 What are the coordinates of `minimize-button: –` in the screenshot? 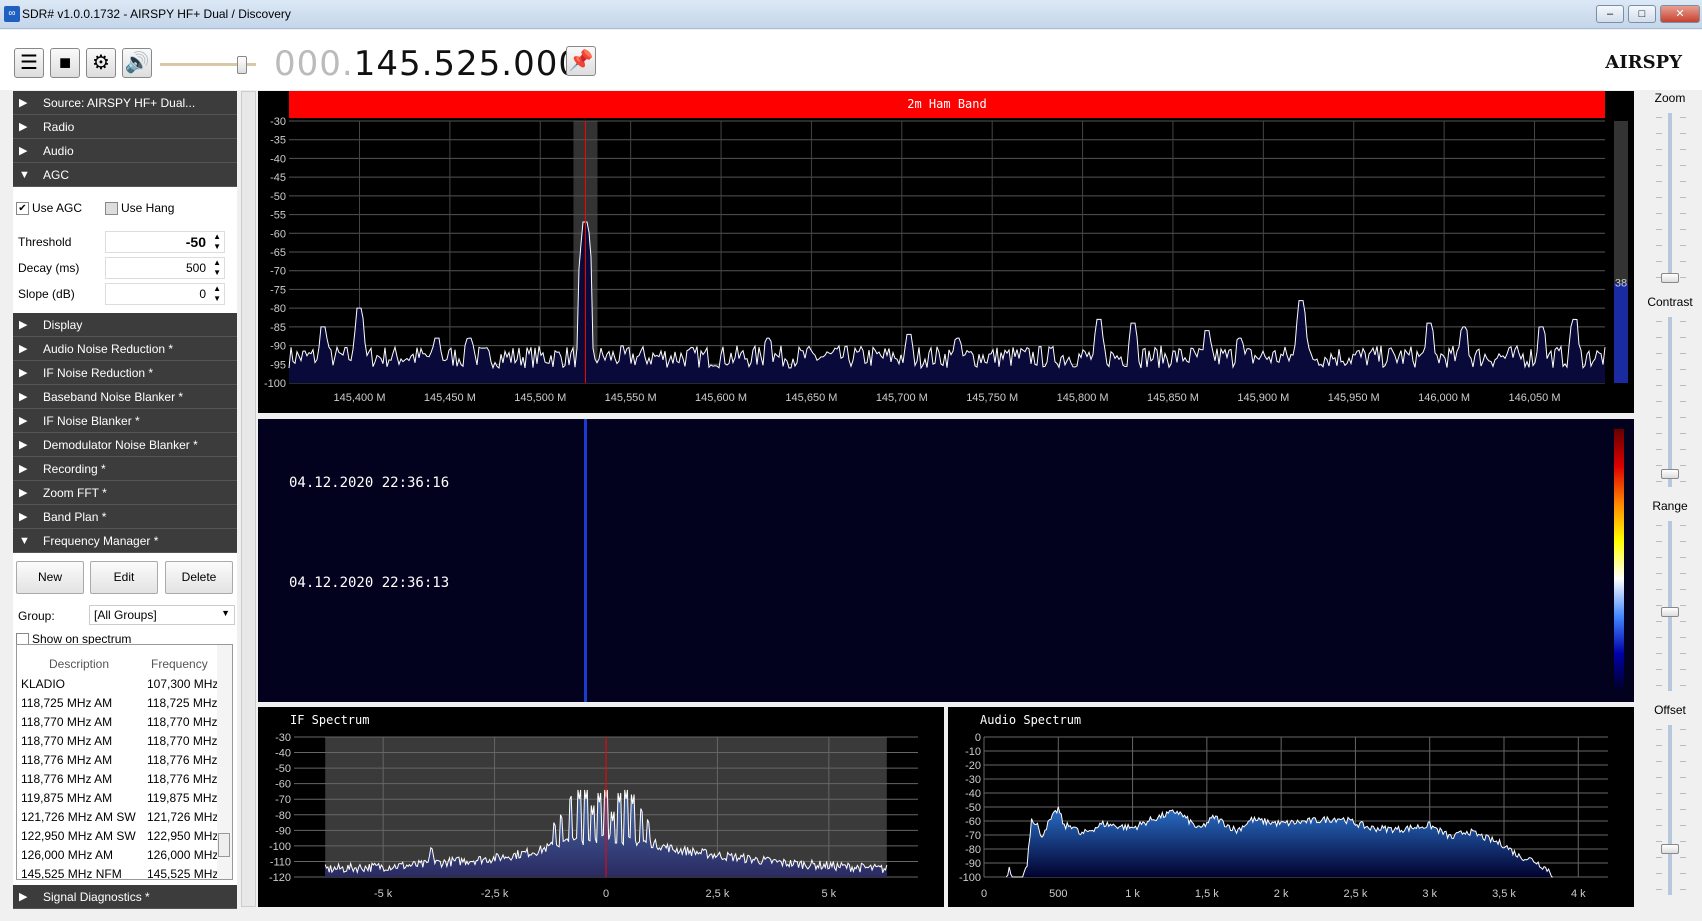 It's located at (1610, 14).